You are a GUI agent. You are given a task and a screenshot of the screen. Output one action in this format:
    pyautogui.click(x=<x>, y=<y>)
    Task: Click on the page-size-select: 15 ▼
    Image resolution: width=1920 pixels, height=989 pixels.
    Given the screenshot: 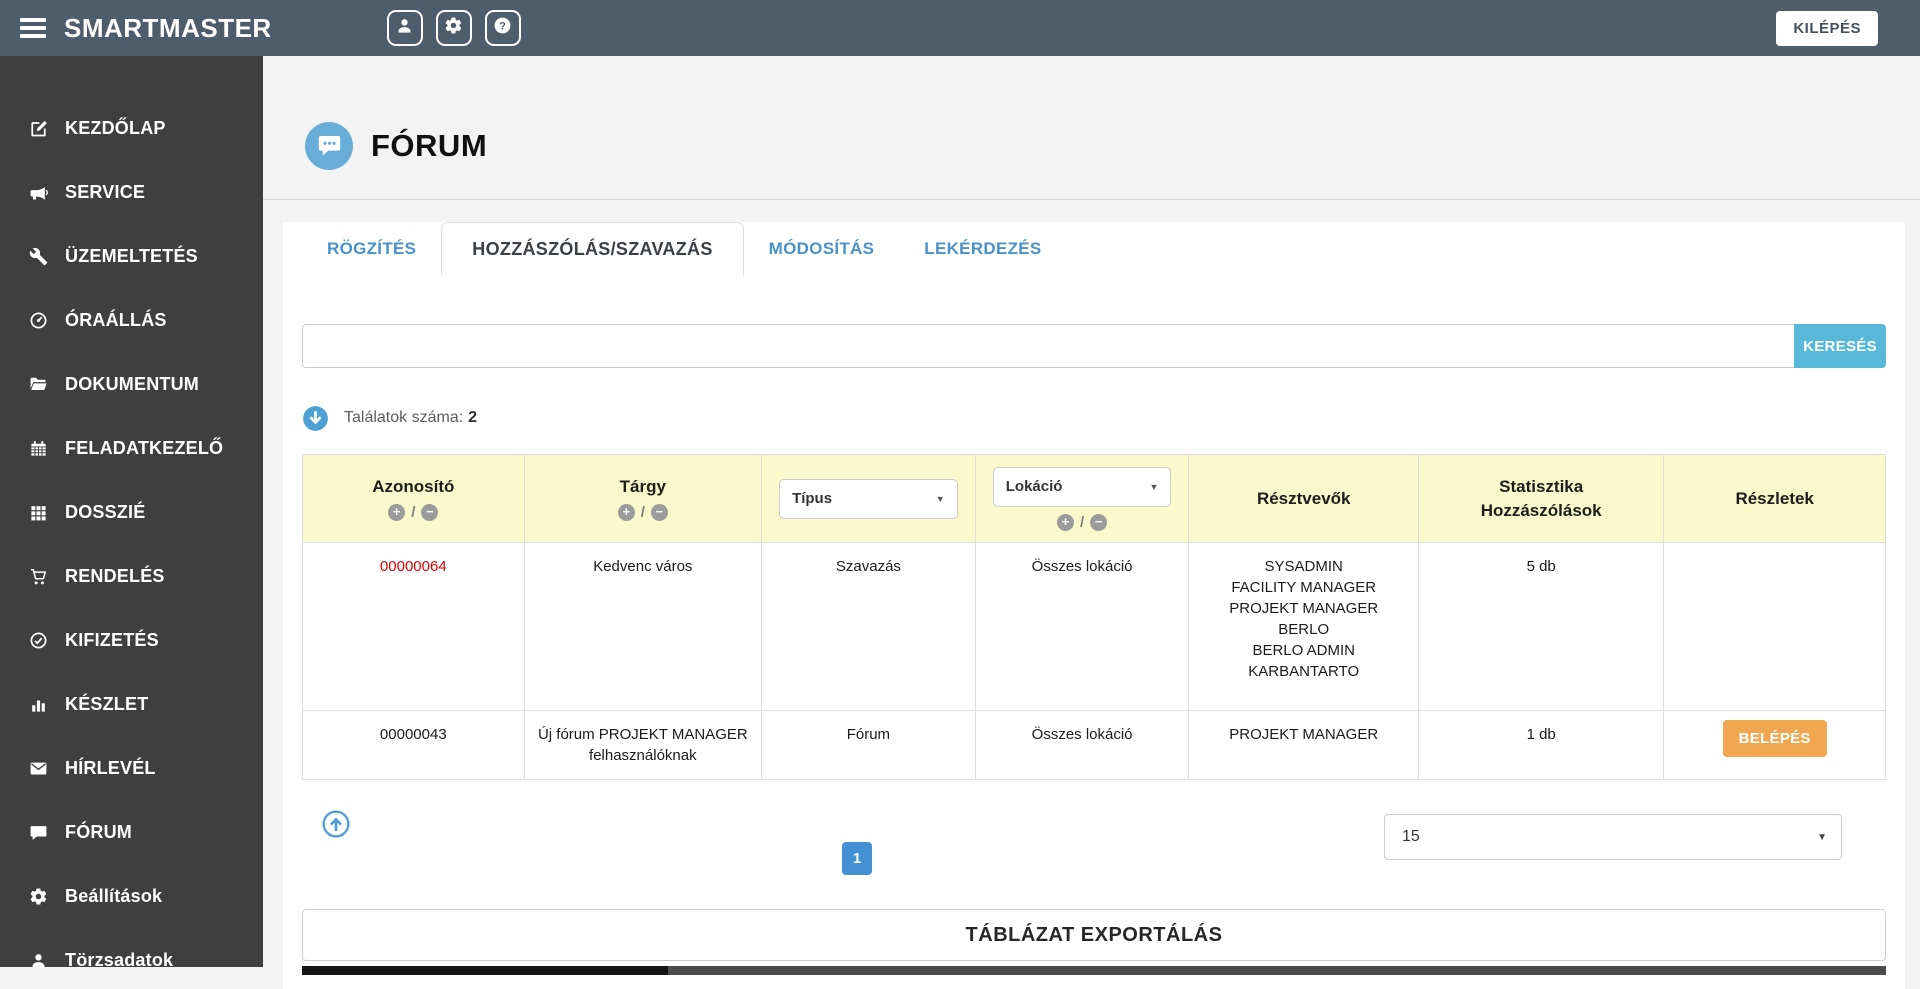 What is the action you would take?
    pyautogui.click(x=1613, y=837)
    